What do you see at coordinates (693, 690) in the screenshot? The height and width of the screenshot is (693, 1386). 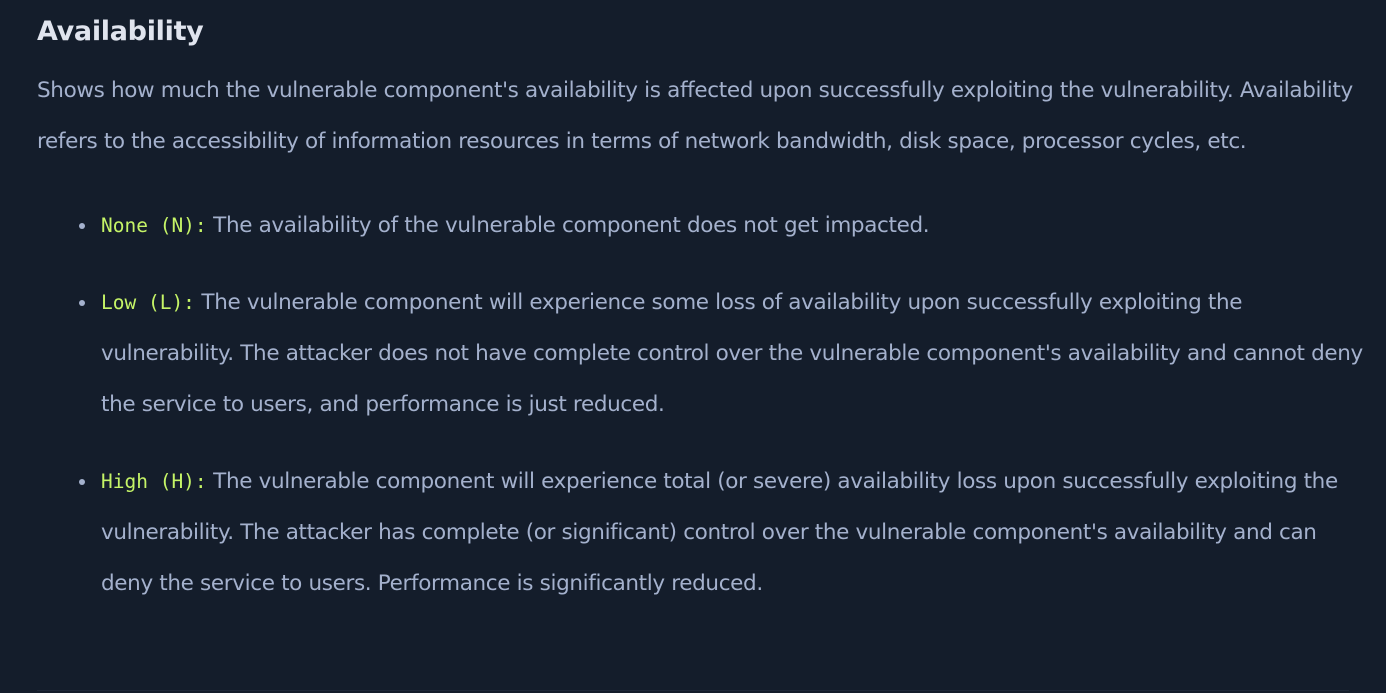 I see `section-divider` at bounding box center [693, 690].